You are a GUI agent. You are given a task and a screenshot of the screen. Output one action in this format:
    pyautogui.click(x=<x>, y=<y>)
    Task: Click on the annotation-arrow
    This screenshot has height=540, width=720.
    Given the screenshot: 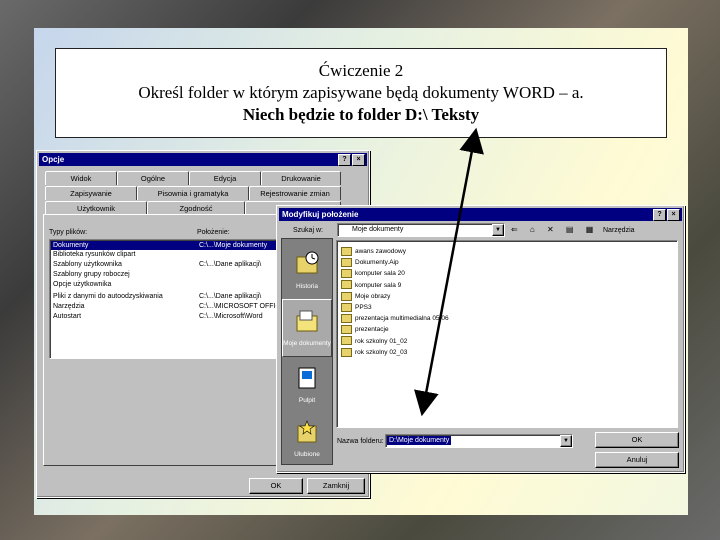 What is the action you would take?
    pyautogui.click(x=449, y=272)
    